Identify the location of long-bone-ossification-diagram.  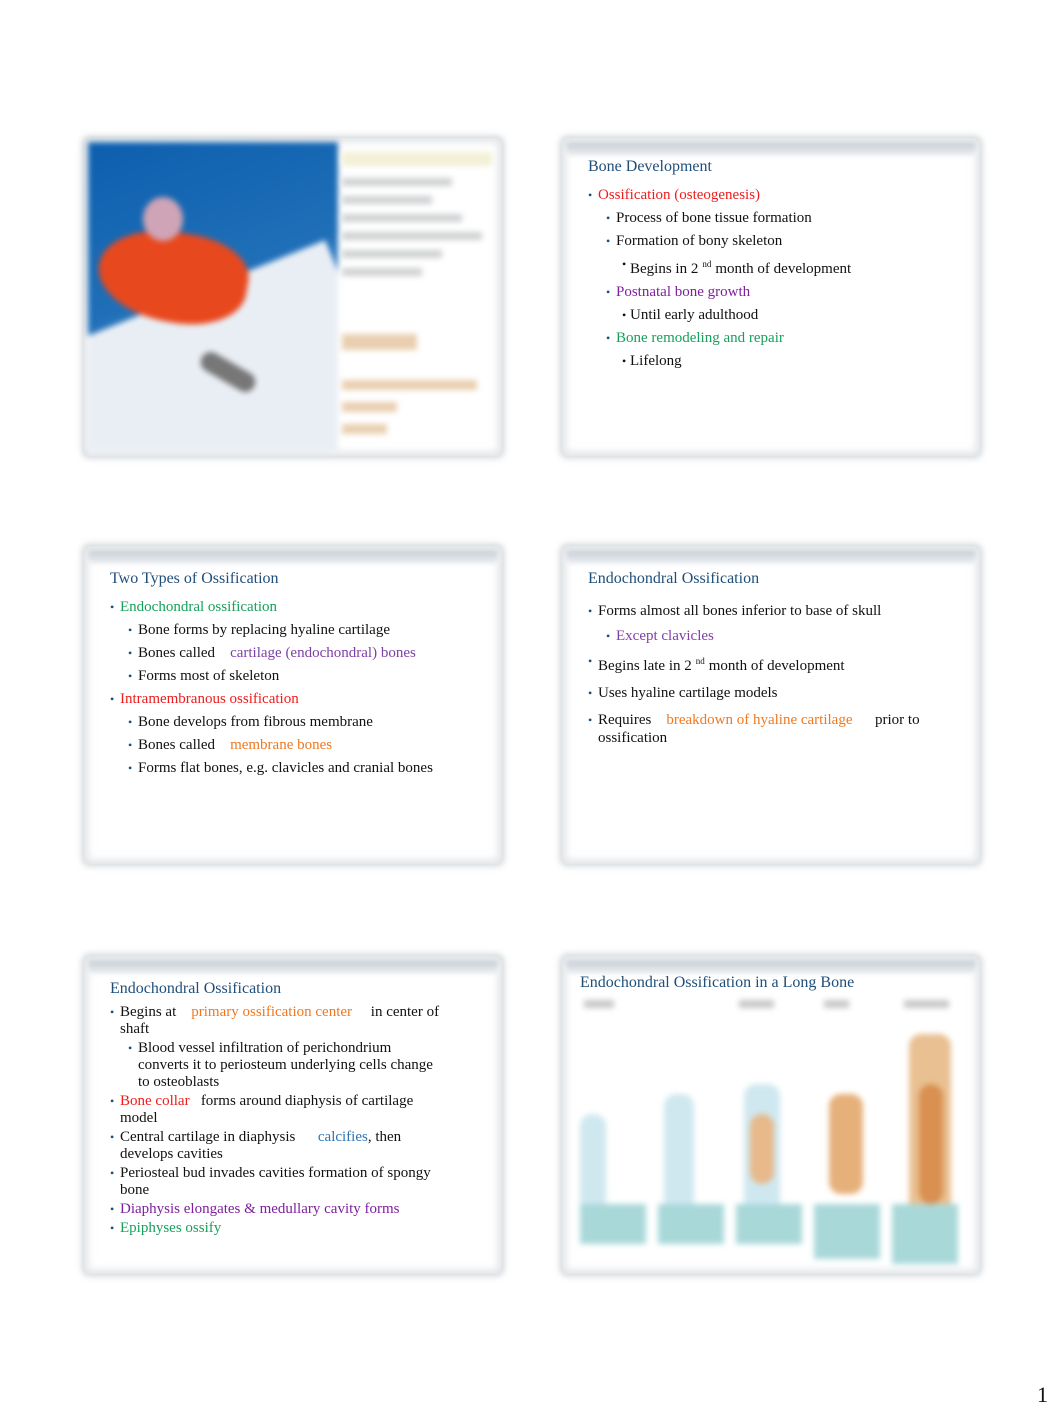
(772, 1129).